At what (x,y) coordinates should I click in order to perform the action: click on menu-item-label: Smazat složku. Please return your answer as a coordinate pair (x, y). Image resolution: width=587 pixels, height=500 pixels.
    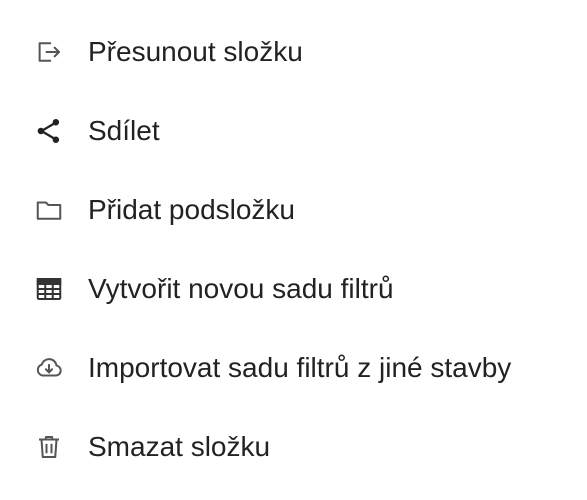
    Looking at the image, I should click on (179, 446).